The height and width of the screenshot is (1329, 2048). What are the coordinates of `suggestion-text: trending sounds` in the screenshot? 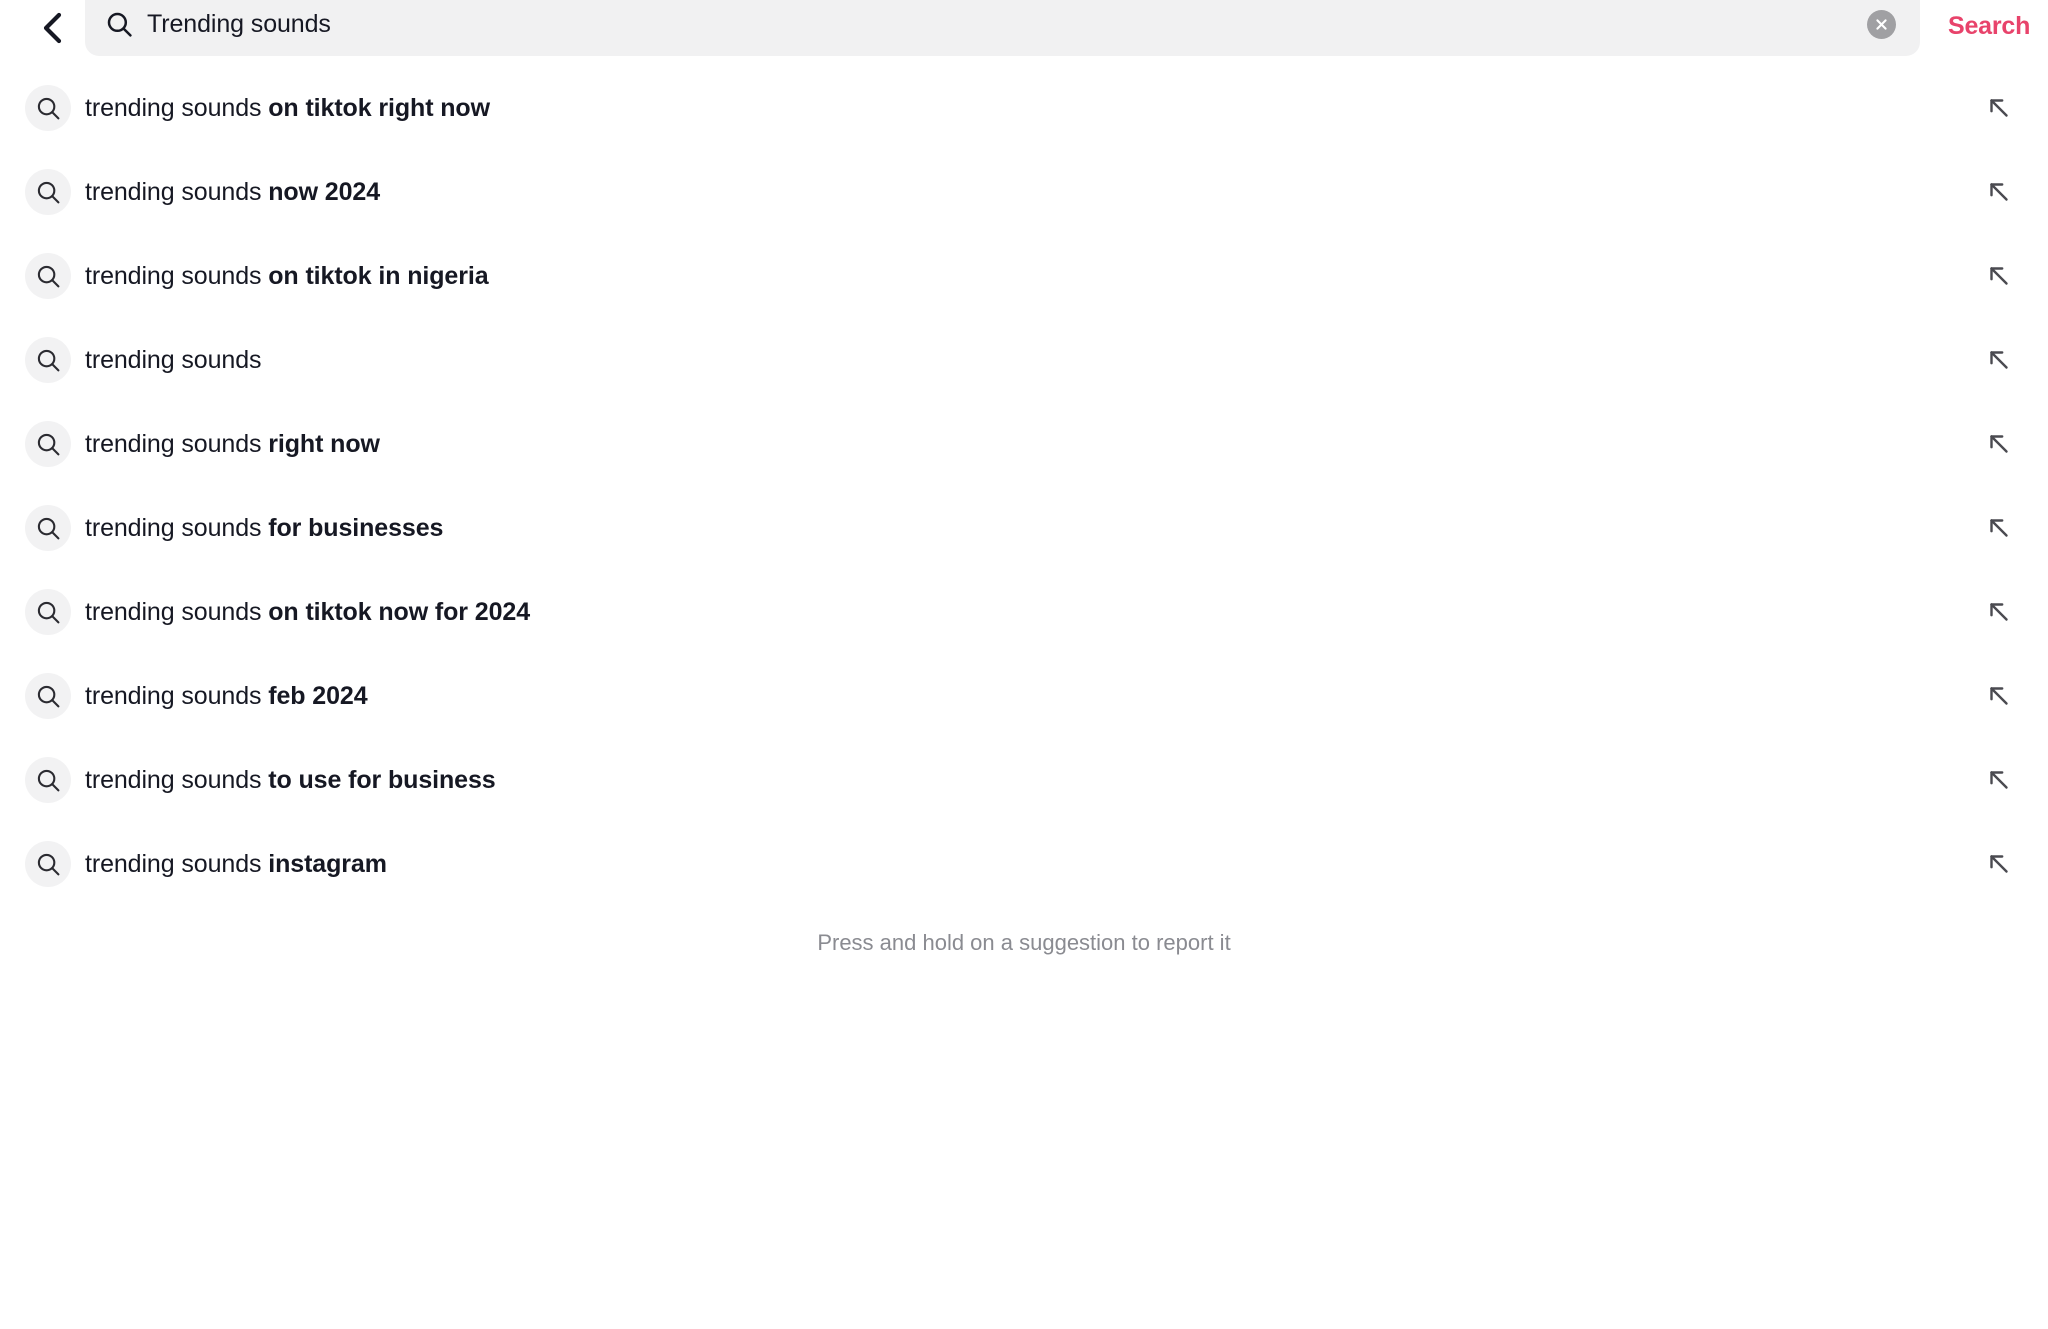 It's located at (1028, 360).